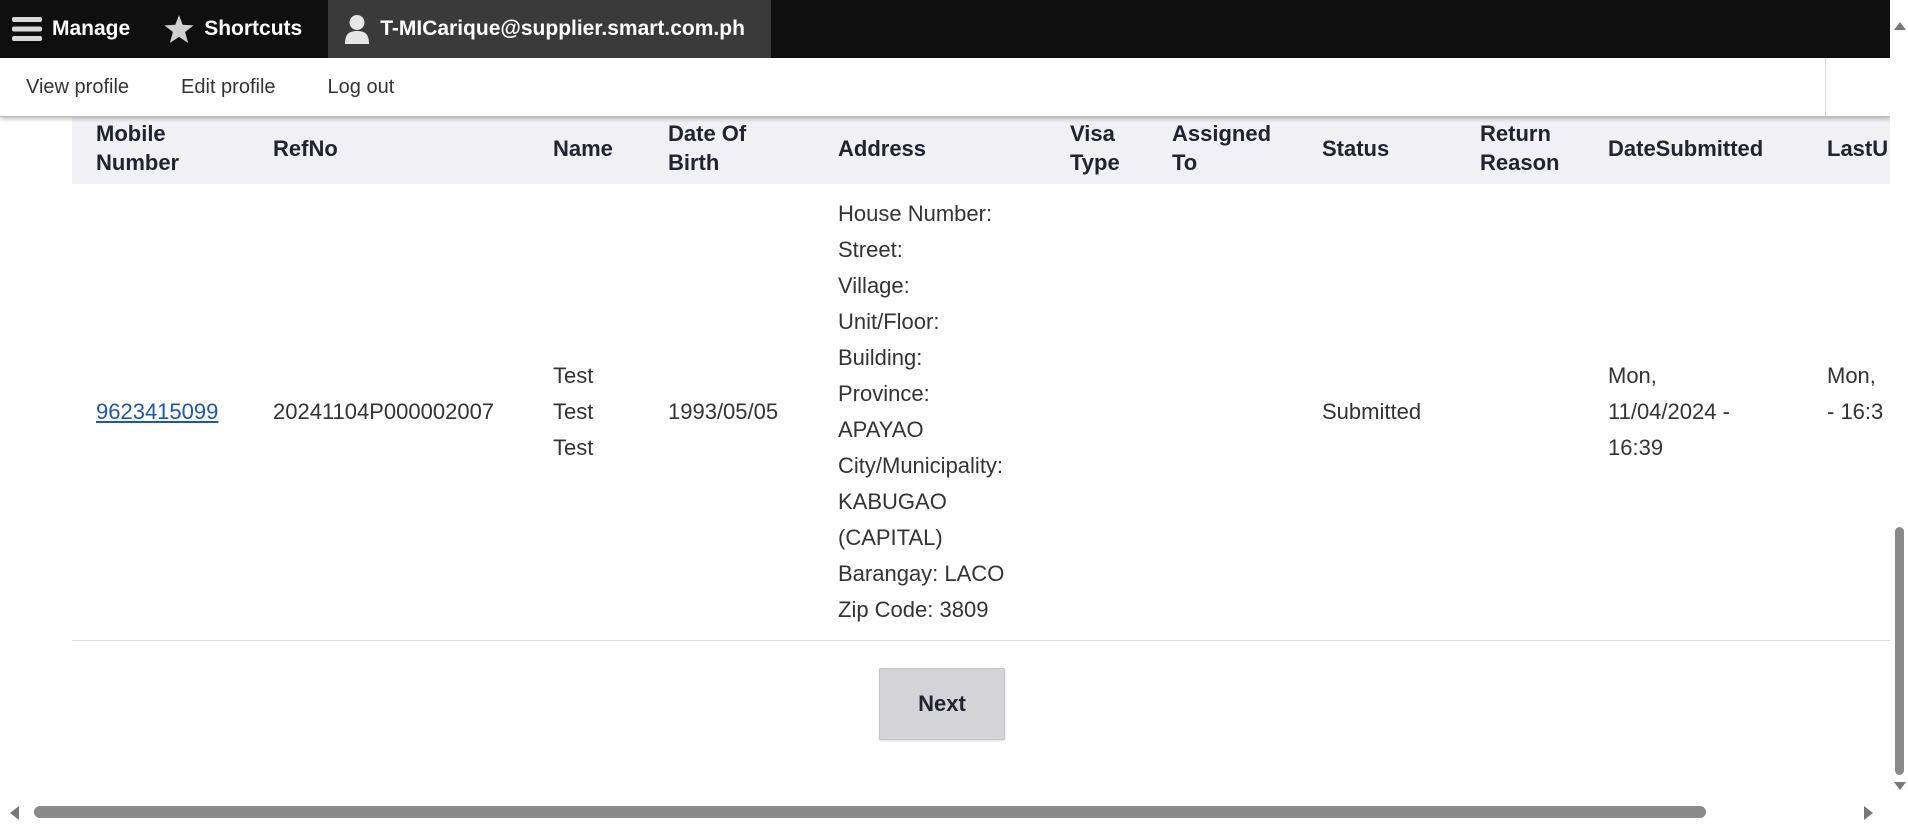 Image resolution: width=1908 pixels, height=825 pixels. Describe the element at coordinates (14, 813) in the screenshot. I see `scroll-left-arrow-icon` at that location.